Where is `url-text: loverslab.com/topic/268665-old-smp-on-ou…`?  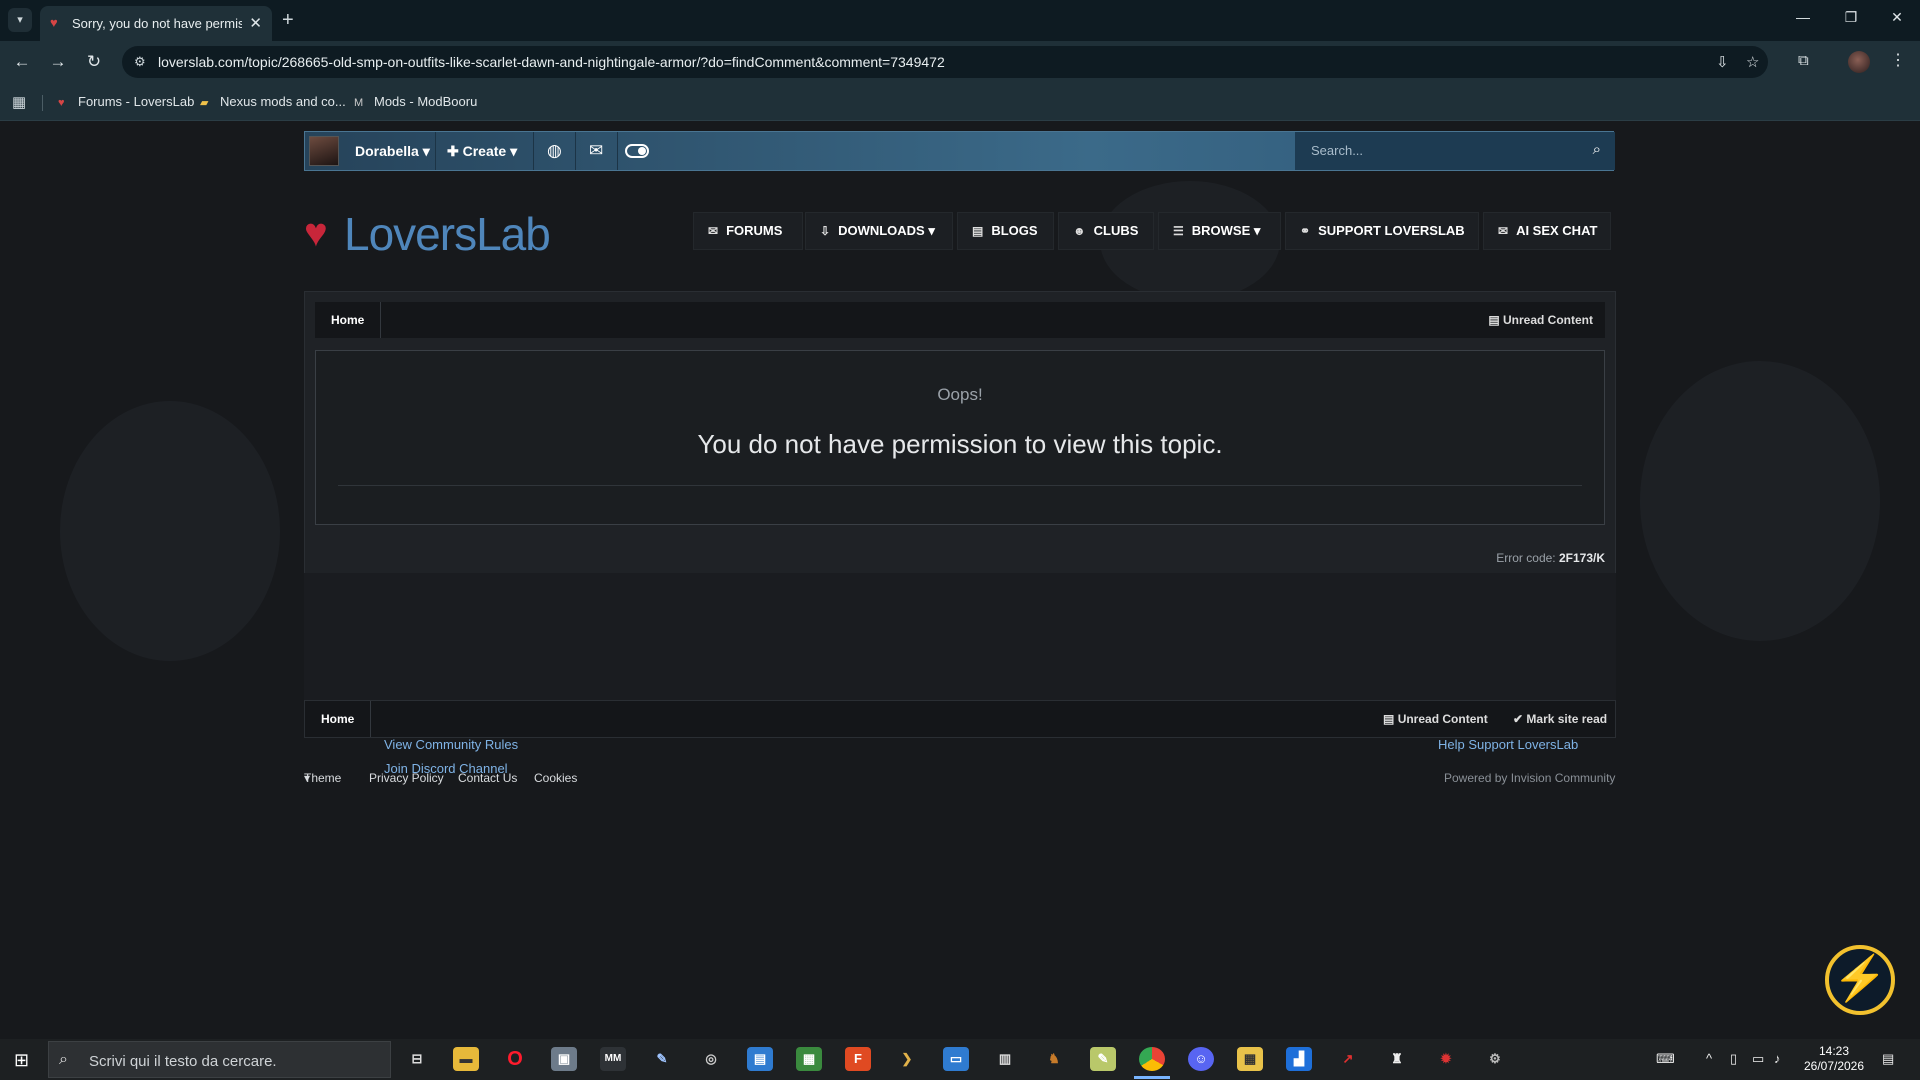 url-text: loverslab.com/topic/268665-old-smp-on-ou… is located at coordinates (551, 62).